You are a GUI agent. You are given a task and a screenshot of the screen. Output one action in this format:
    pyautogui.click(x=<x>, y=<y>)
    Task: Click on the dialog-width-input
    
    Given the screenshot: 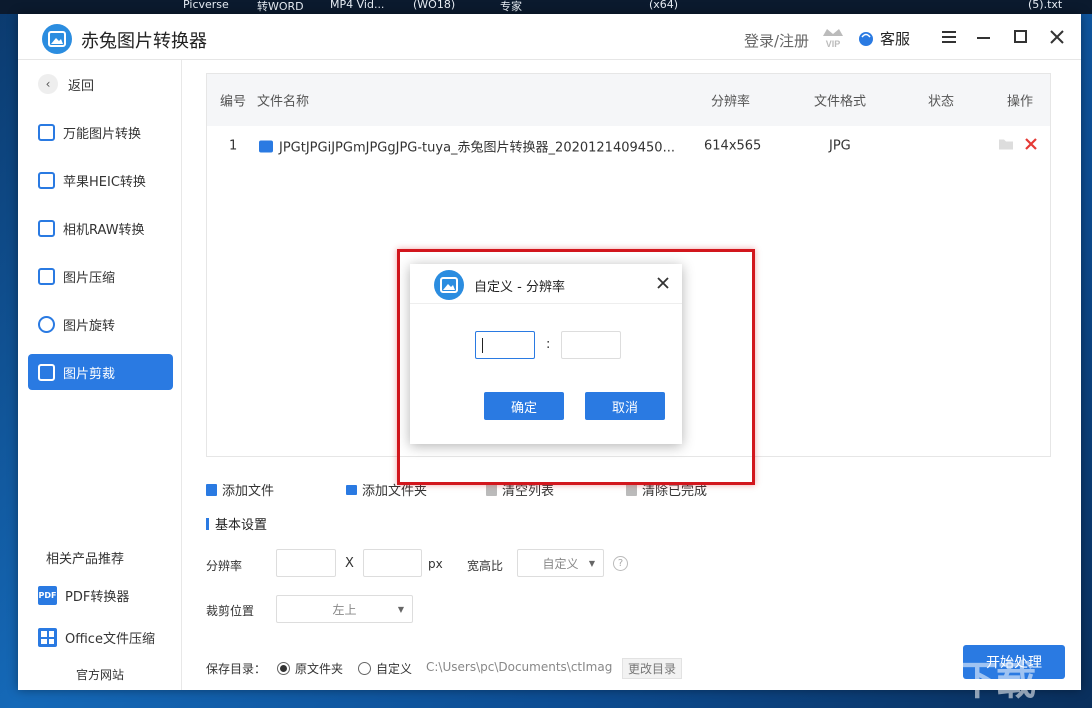 What is the action you would take?
    pyautogui.click(x=505, y=345)
    